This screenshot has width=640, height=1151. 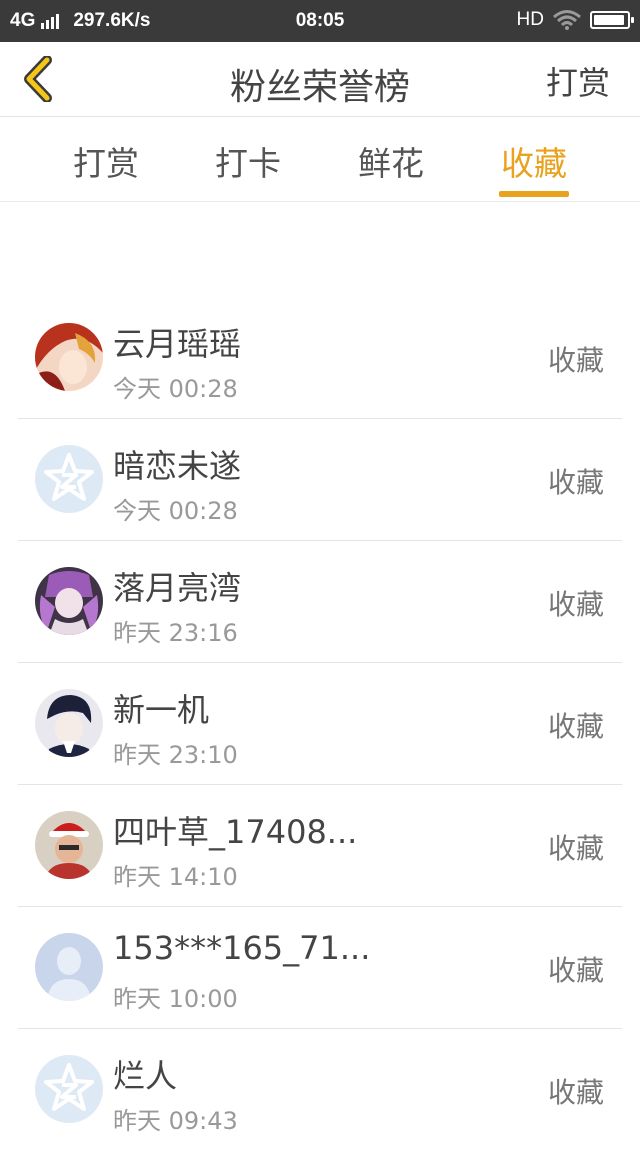 I want to click on list-item: 暗恋未遂 今天 00:28 收藏, so click(x=320, y=480).